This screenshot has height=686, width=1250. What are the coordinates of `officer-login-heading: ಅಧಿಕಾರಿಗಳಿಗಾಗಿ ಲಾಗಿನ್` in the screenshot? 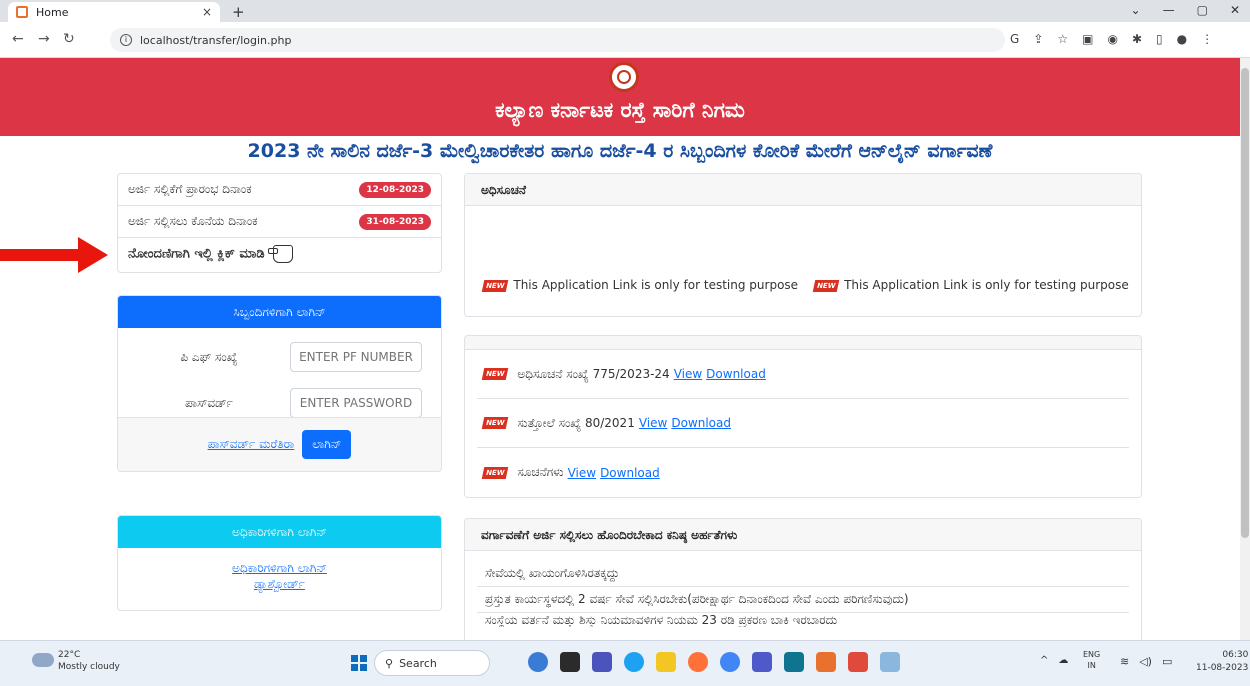 It's located at (279, 532).